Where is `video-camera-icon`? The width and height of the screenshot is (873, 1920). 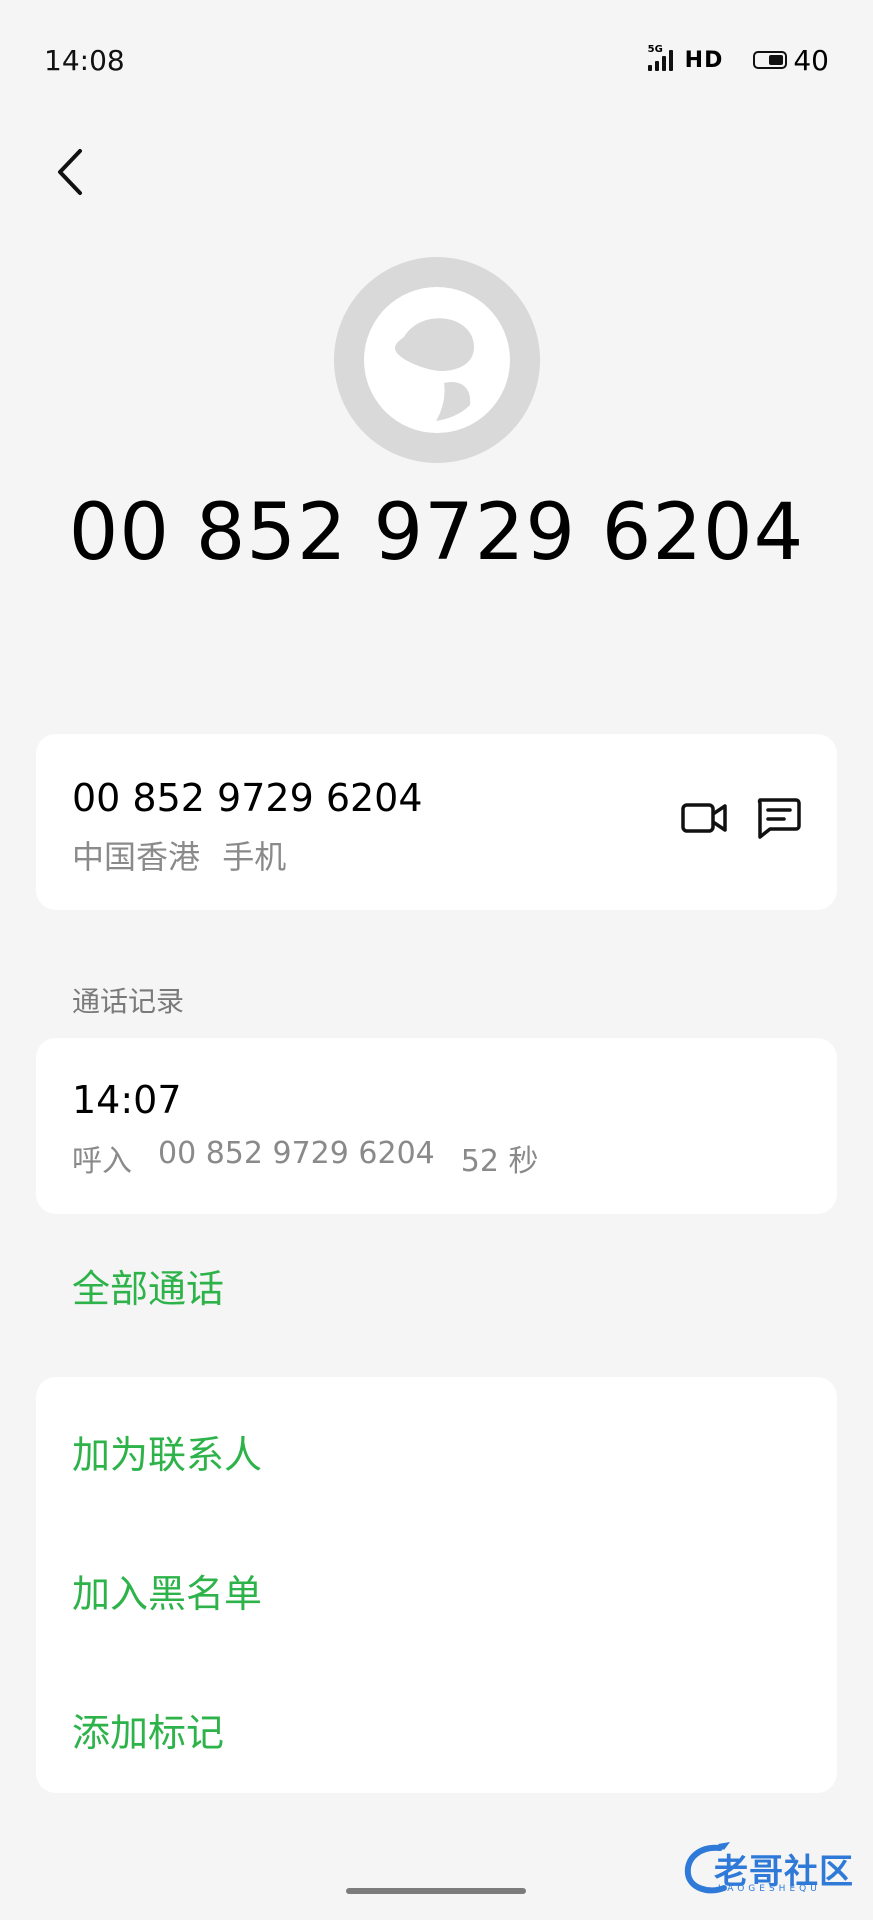 video-camera-icon is located at coordinates (704, 818).